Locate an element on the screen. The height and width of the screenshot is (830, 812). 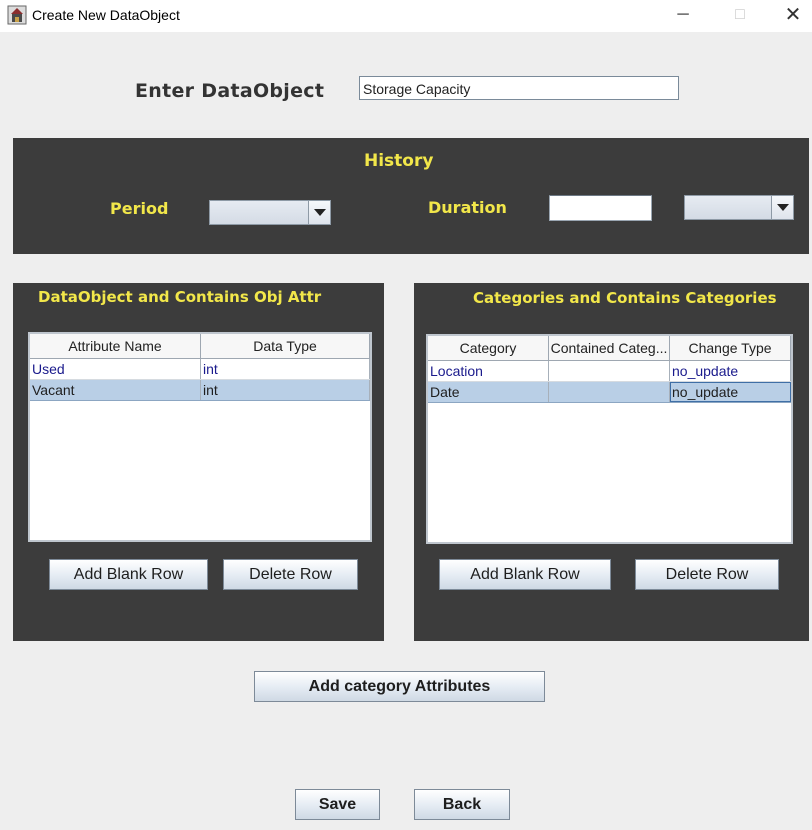
categories-panel-title: Categories and Contains Categories is located at coordinates (625, 298).